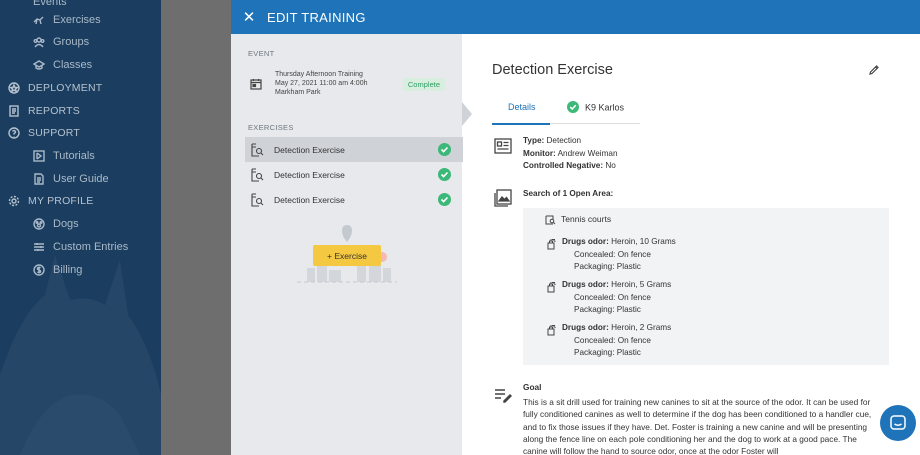 The image size is (920, 455). Describe the element at coordinates (39, 65) in the screenshot. I see `graduation-cap-icon` at that location.